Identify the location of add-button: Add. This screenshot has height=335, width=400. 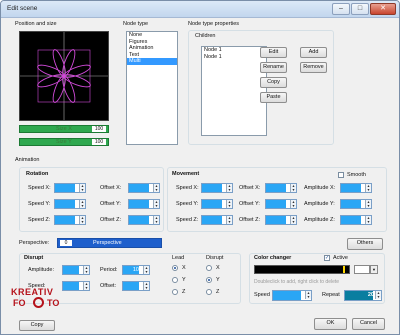
(313, 52).